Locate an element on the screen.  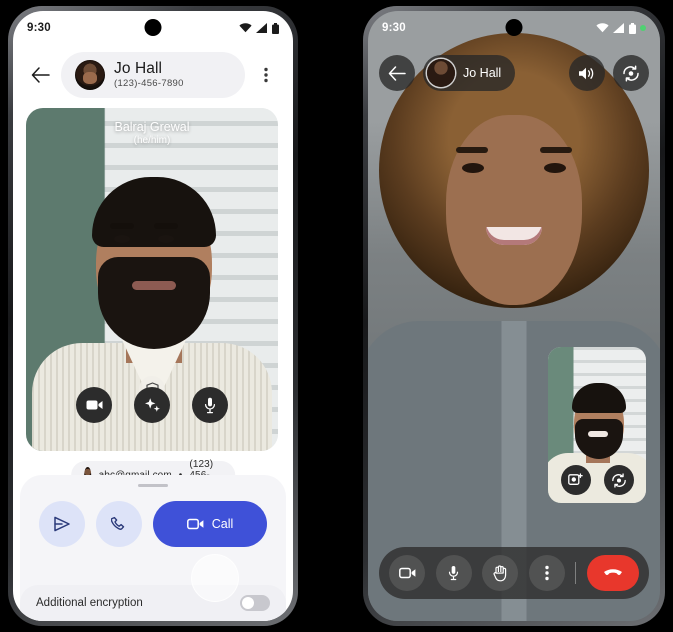
sheet-actions-row: Call is located at coordinates (153, 517).